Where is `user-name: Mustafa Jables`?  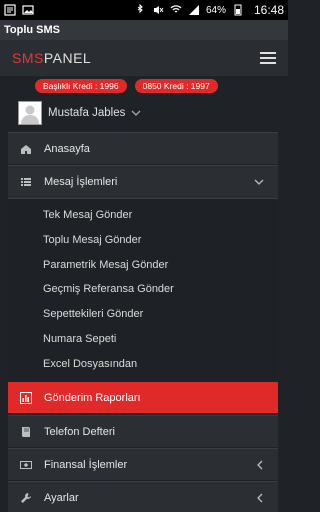
user-name: Mustafa Jables is located at coordinates (87, 113).